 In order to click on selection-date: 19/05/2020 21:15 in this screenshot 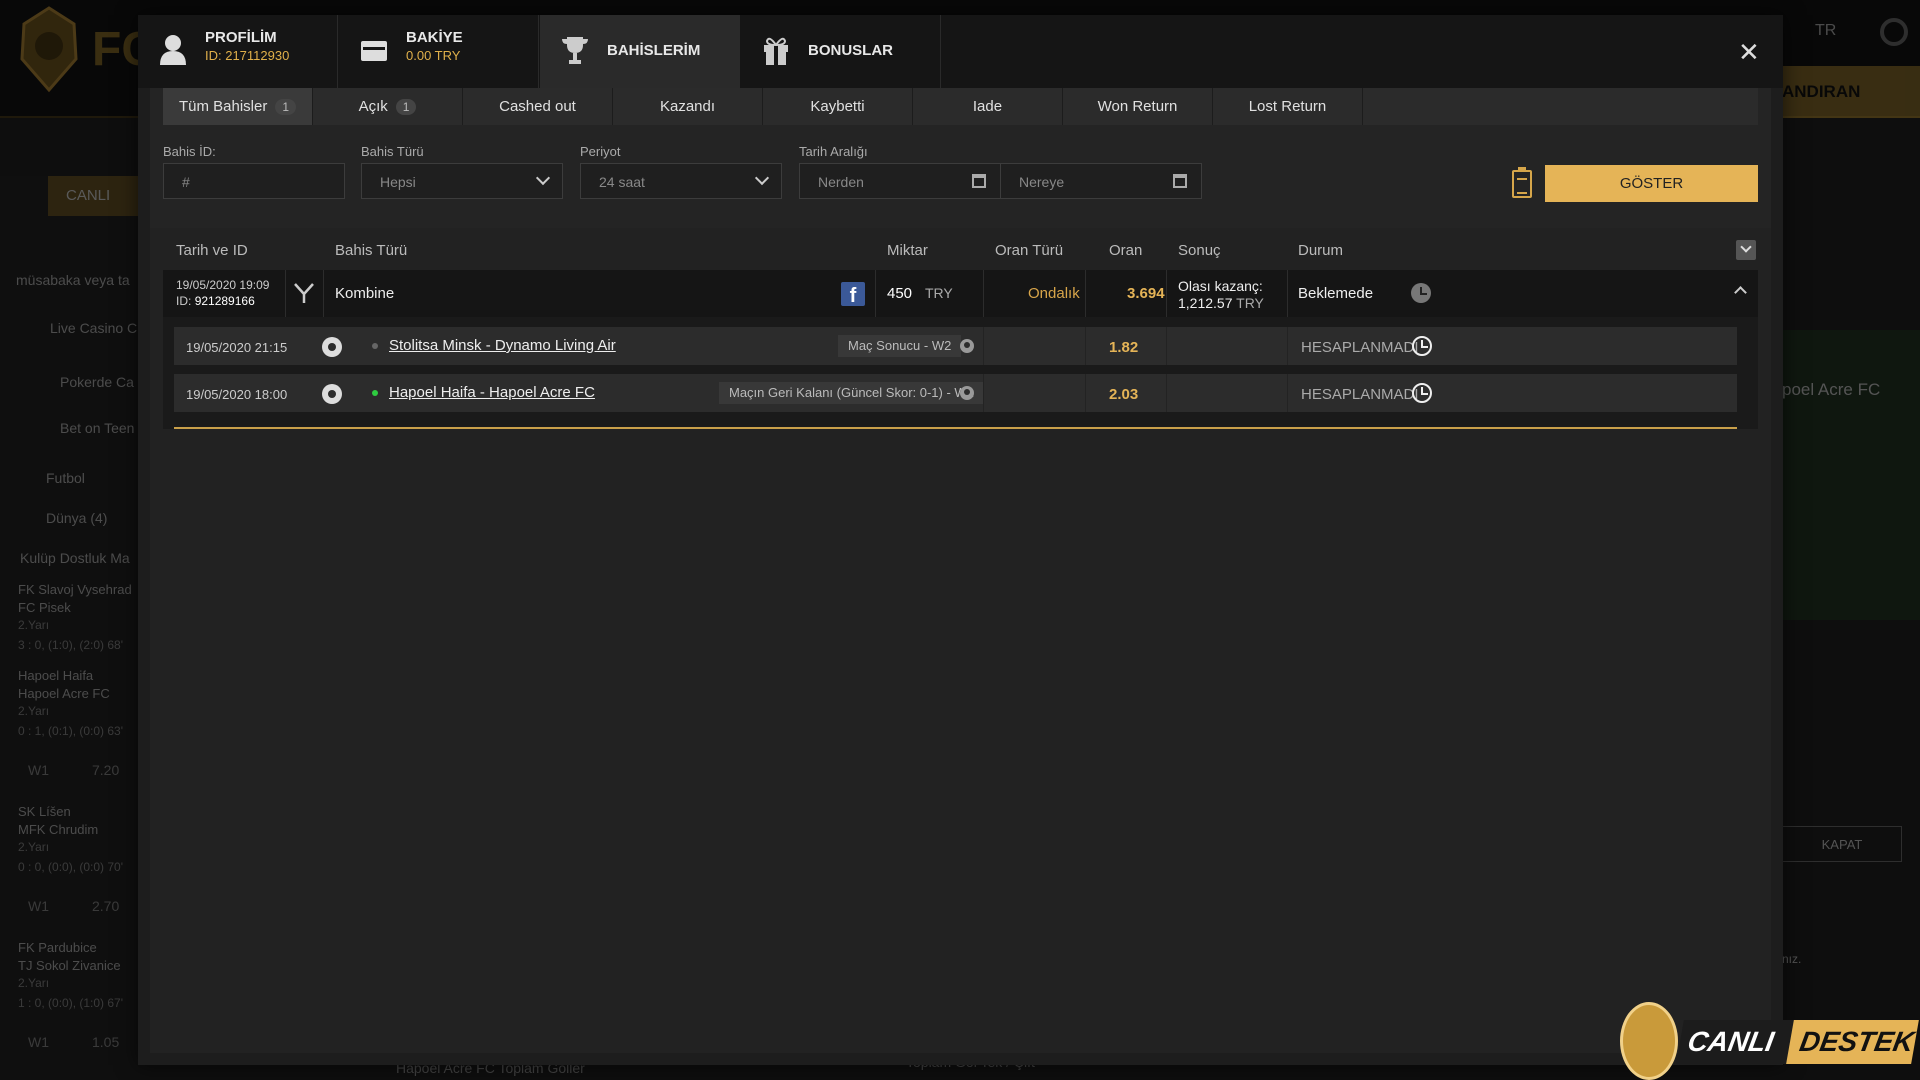, I will do `click(237, 347)`.